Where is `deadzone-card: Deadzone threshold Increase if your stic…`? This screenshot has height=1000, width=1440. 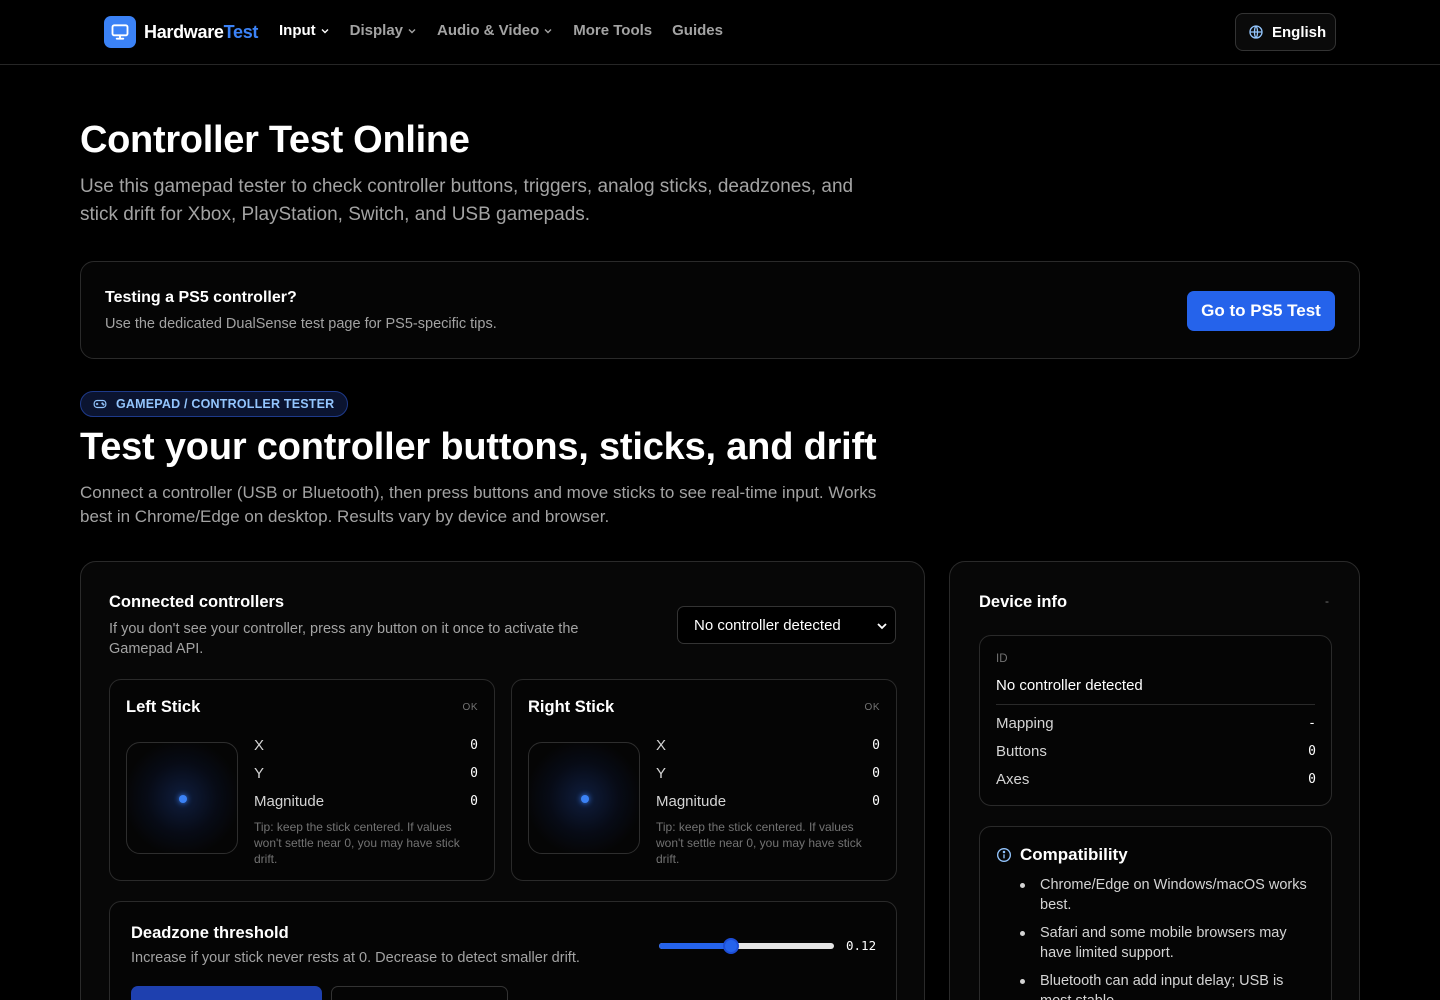 deadzone-card: Deadzone threshold Increase if your stic… is located at coordinates (503, 950).